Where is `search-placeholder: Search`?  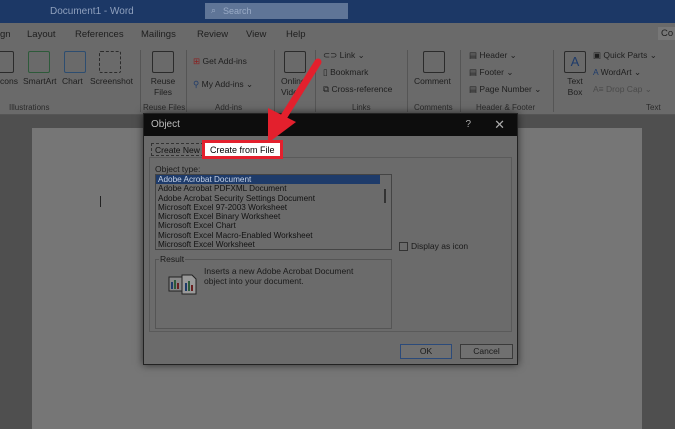
search-placeholder: Search is located at coordinates (237, 11).